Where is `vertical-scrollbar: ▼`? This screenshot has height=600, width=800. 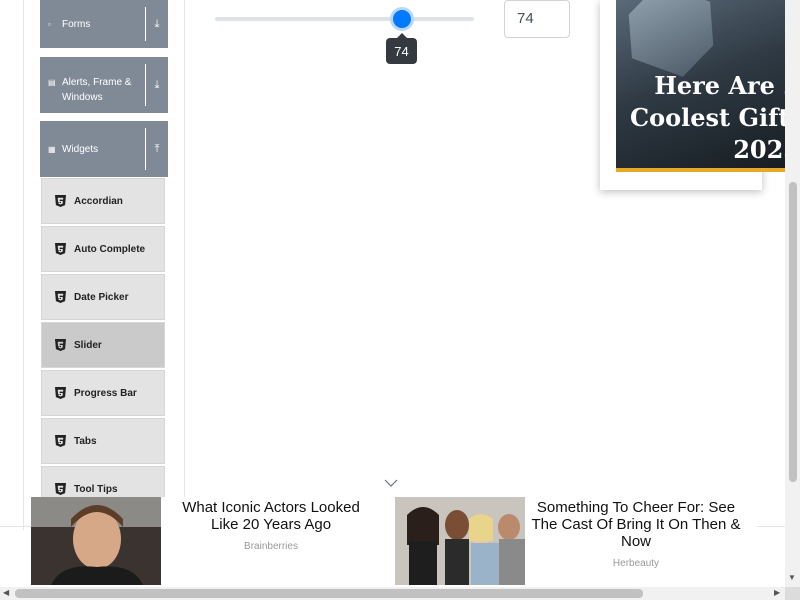
vertical-scrollbar: ▼ is located at coordinates (792, 293).